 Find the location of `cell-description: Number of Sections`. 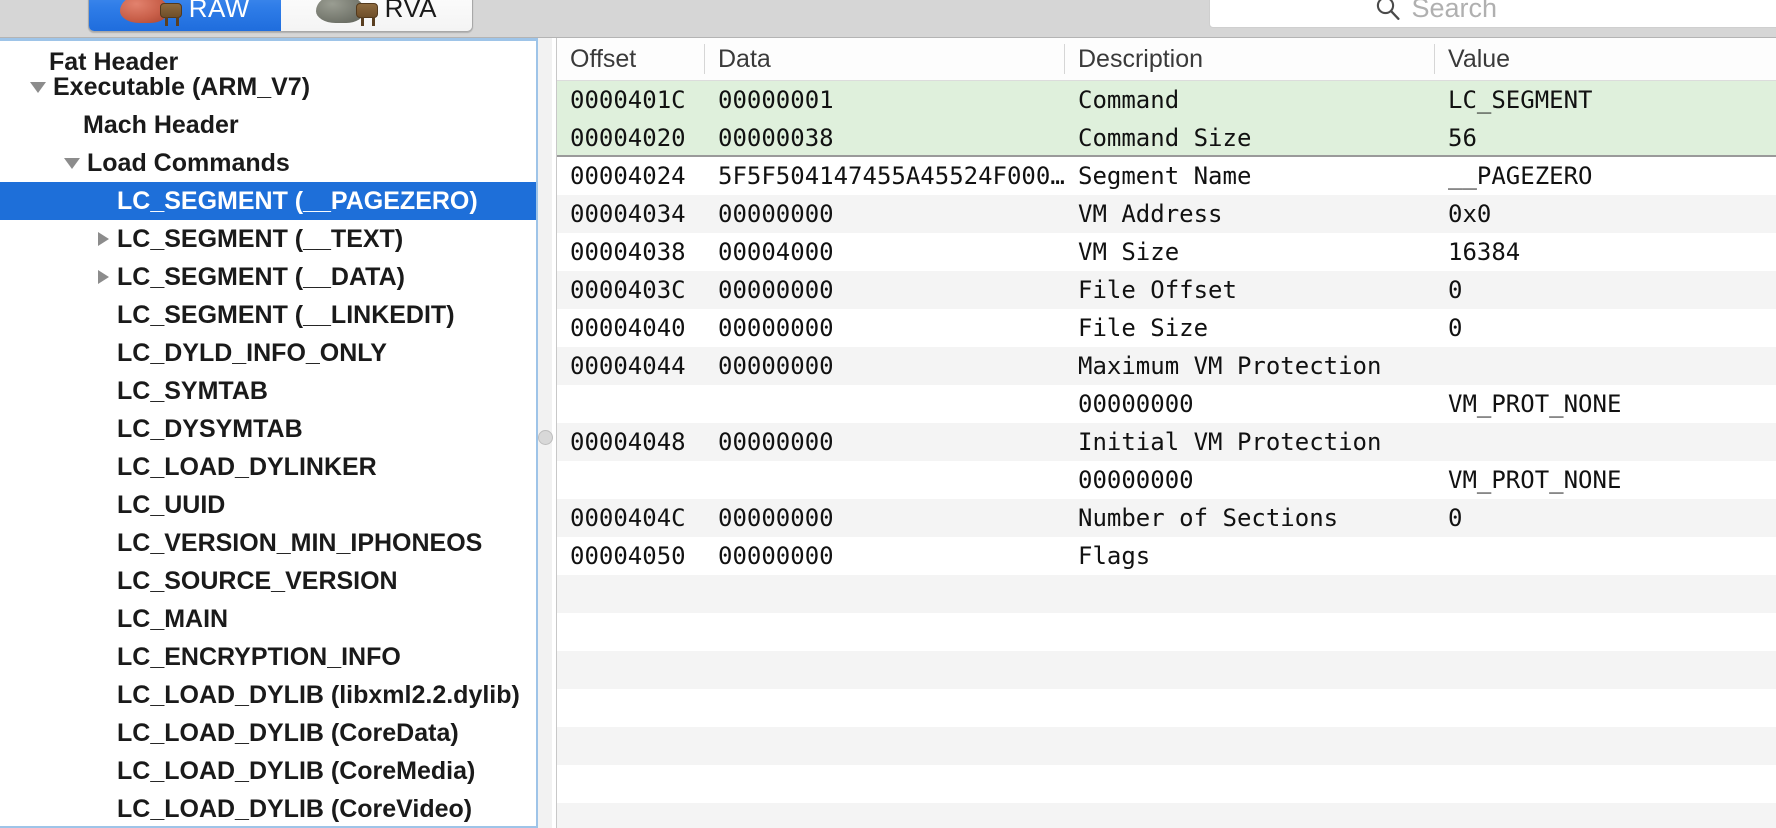

cell-description: Number of Sections is located at coordinates (1208, 518).